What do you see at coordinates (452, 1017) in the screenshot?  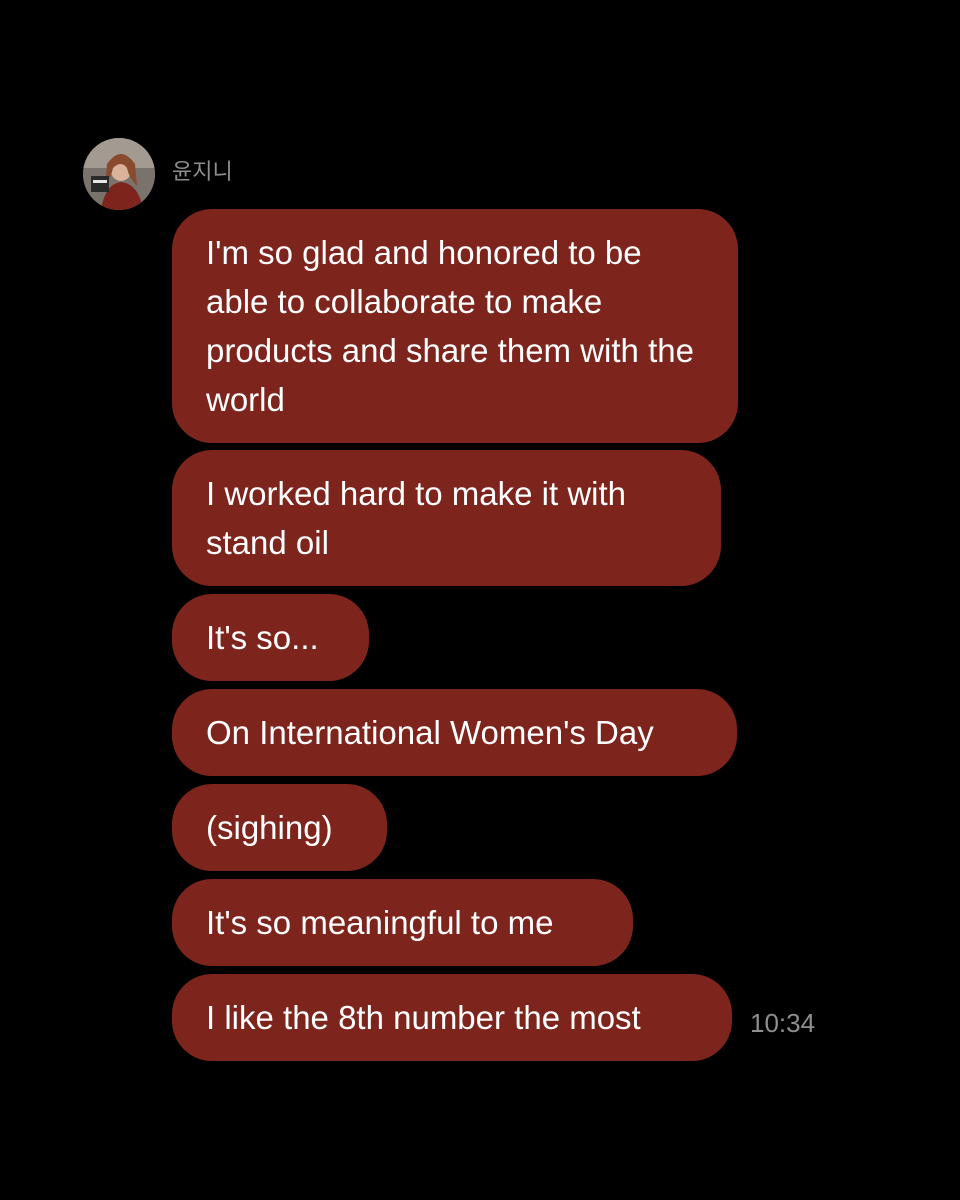 I see `message-bubble: I like the 8th number the most` at bounding box center [452, 1017].